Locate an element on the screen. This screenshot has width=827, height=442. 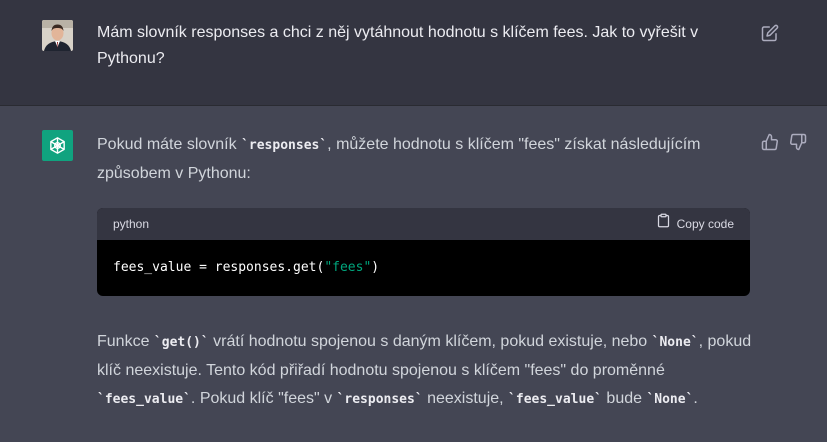
edit-icon is located at coordinates (770, 33).